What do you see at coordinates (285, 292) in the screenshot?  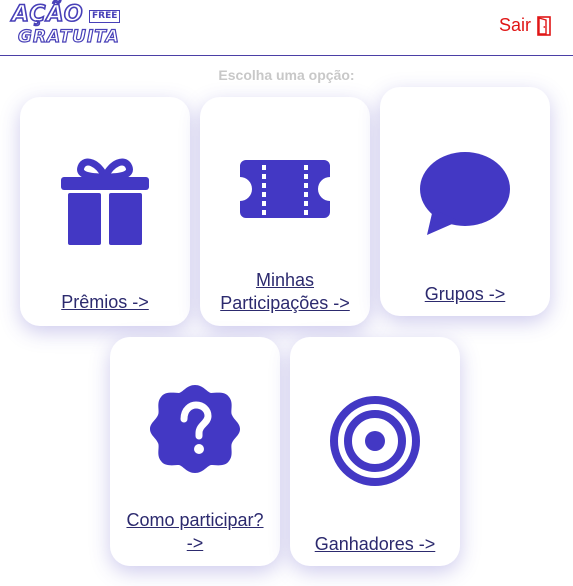 I see `card-label: Minhas Participações ->` at bounding box center [285, 292].